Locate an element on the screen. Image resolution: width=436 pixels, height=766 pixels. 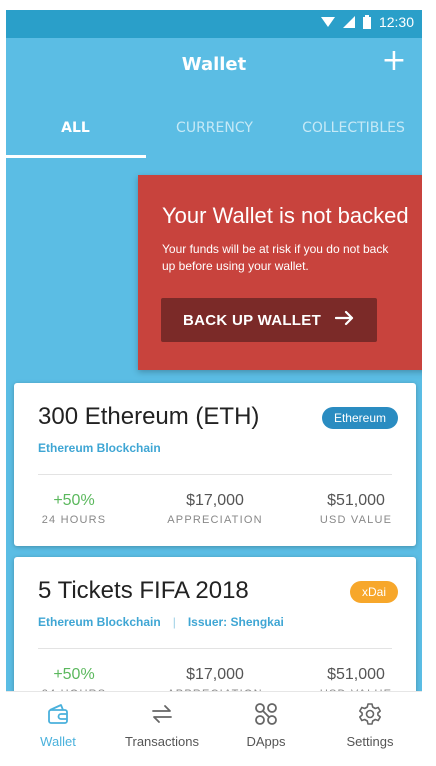
page-title: Wallet is located at coordinates (214, 64).